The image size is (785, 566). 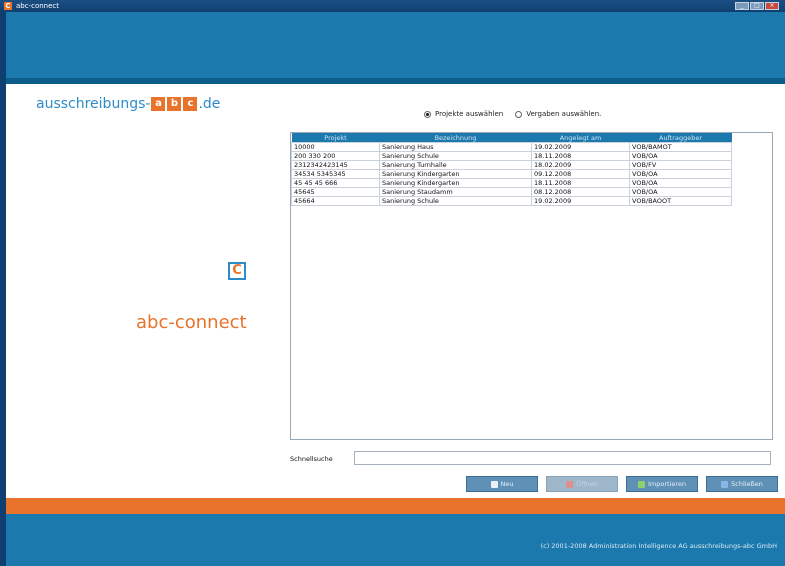 What do you see at coordinates (8, 6) in the screenshot?
I see `app-icon: C` at bounding box center [8, 6].